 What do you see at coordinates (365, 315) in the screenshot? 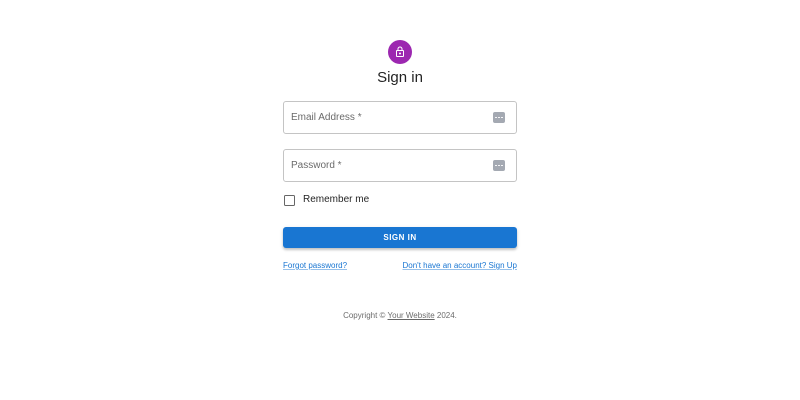
I see `copyright-prefix: Copyright ©` at bounding box center [365, 315].